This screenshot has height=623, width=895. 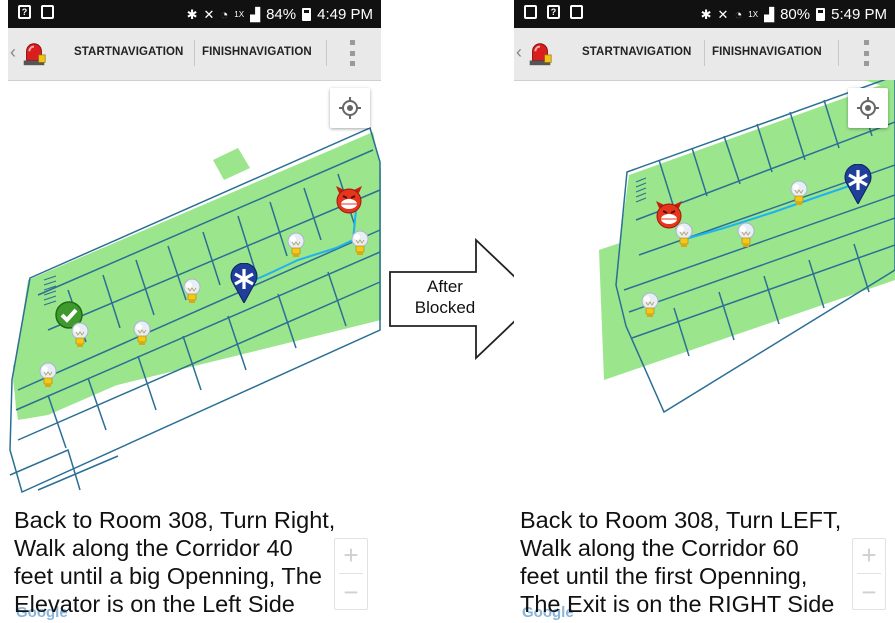 What do you see at coordinates (530, 12) in the screenshot?
I see `notification-mail-icon` at bounding box center [530, 12].